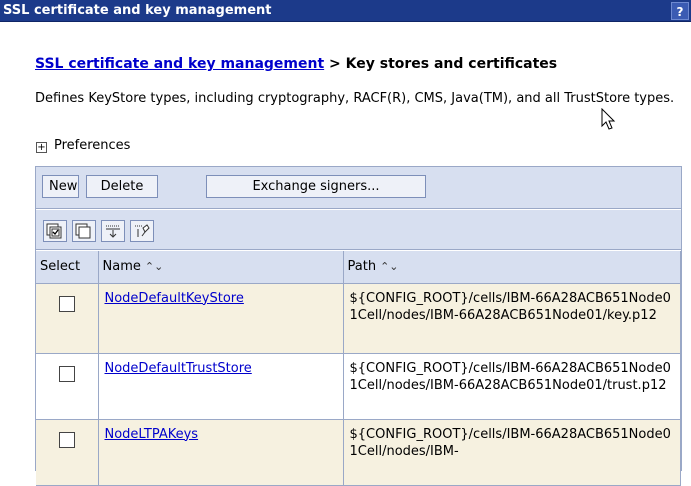  Describe the element at coordinates (179, 64) in the screenshot. I see `breadcrumb-link-ssl: SSL certificate and key management` at that location.